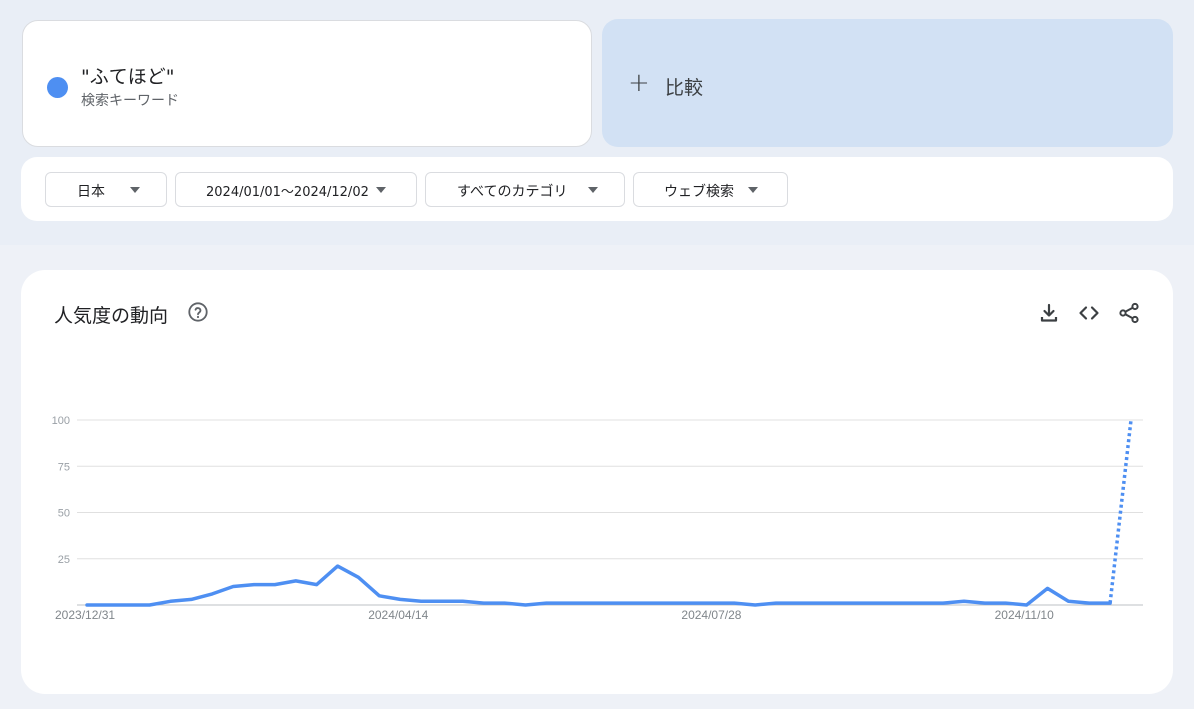 The height and width of the screenshot is (709, 1194). Describe the element at coordinates (130, 101) in the screenshot. I see `search-term-type: 検索キーワード` at that location.